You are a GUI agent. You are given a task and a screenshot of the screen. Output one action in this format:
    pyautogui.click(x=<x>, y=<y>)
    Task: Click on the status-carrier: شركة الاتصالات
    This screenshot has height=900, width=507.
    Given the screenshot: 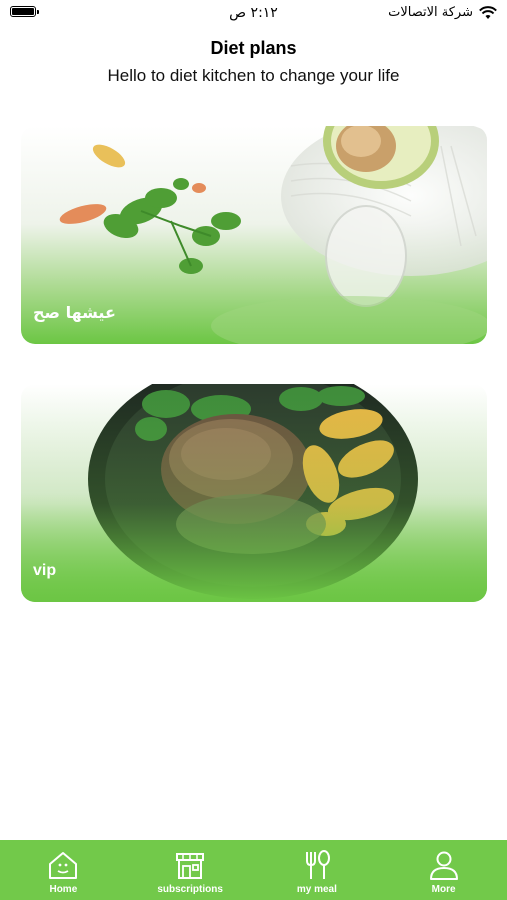 What is the action you would take?
    pyautogui.click(x=442, y=12)
    